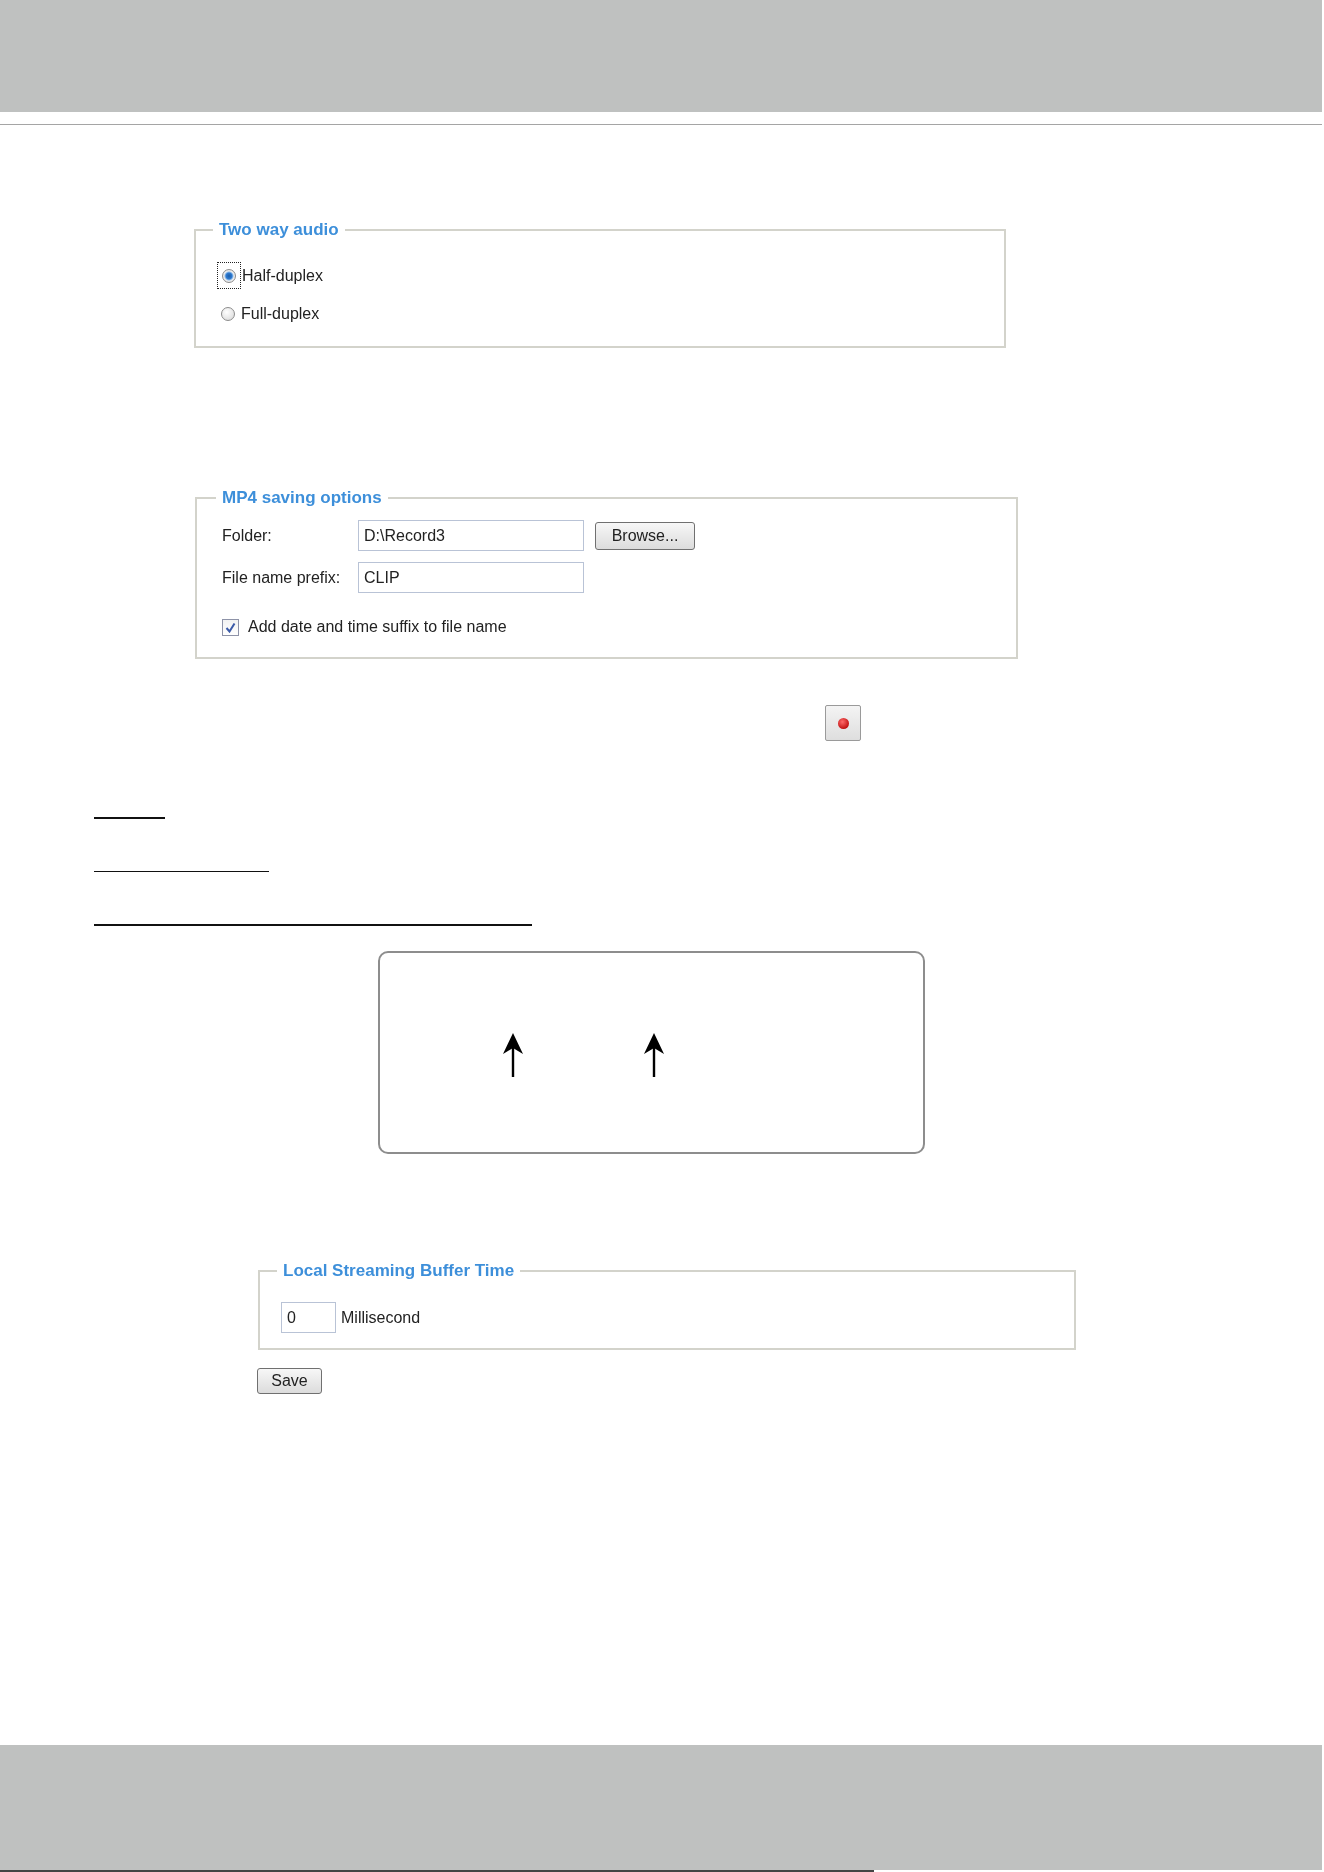 This screenshot has width=1324, height=1872. I want to click on underline-rule, so click(129, 818).